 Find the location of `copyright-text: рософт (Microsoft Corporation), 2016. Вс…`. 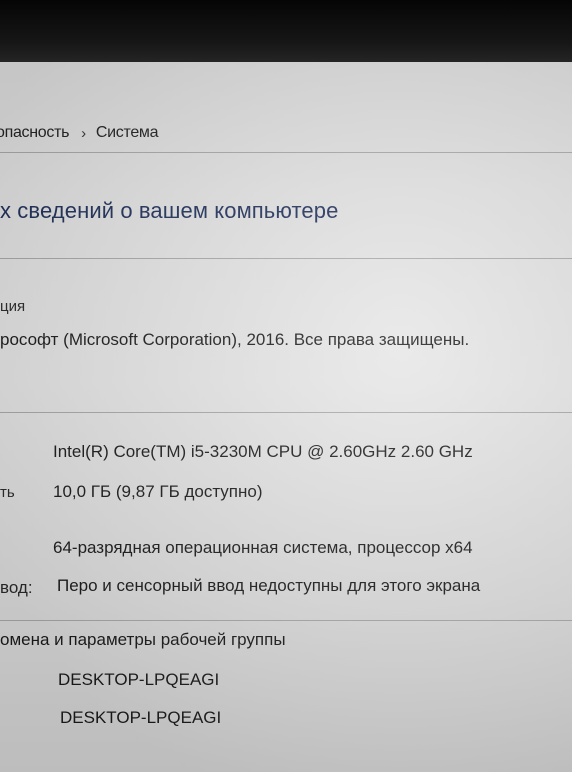

copyright-text: рософт (Microsoft Corporation), 2016. Вс… is located at coordinates (235, 339).